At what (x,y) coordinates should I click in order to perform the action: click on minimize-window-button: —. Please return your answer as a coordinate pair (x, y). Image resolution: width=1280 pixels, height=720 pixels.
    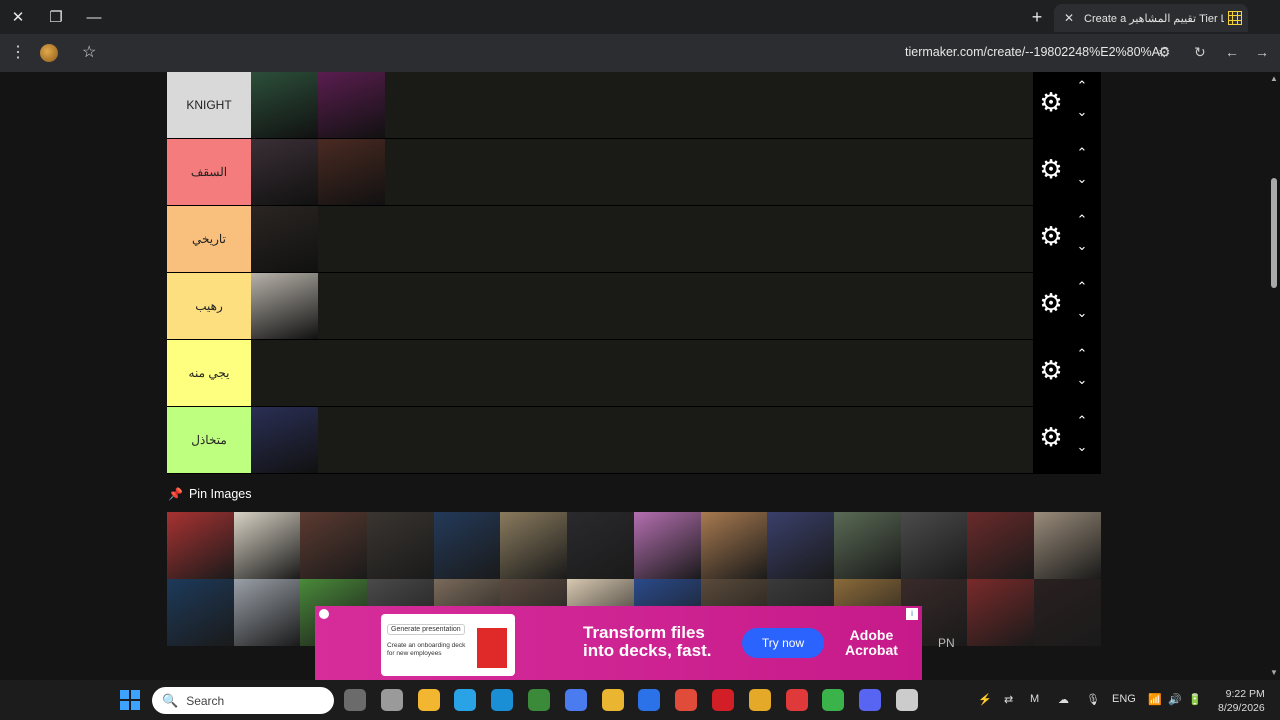
    Looking at the image, I should click on (94, 17).